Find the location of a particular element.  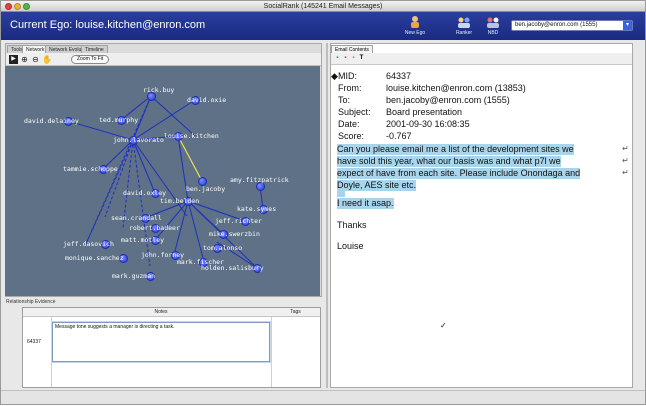

graph-node-label: amy.fitzpatrick is located at coordinates (259, 180).